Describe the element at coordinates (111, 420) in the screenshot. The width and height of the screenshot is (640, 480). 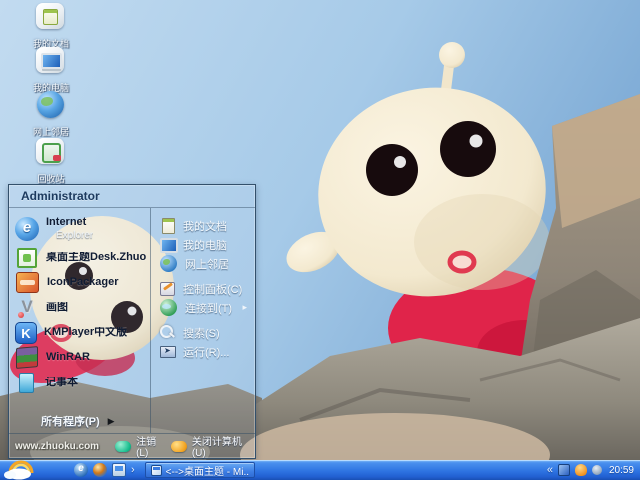
I see `all-programs-arrow-icon: ▶` at that location.